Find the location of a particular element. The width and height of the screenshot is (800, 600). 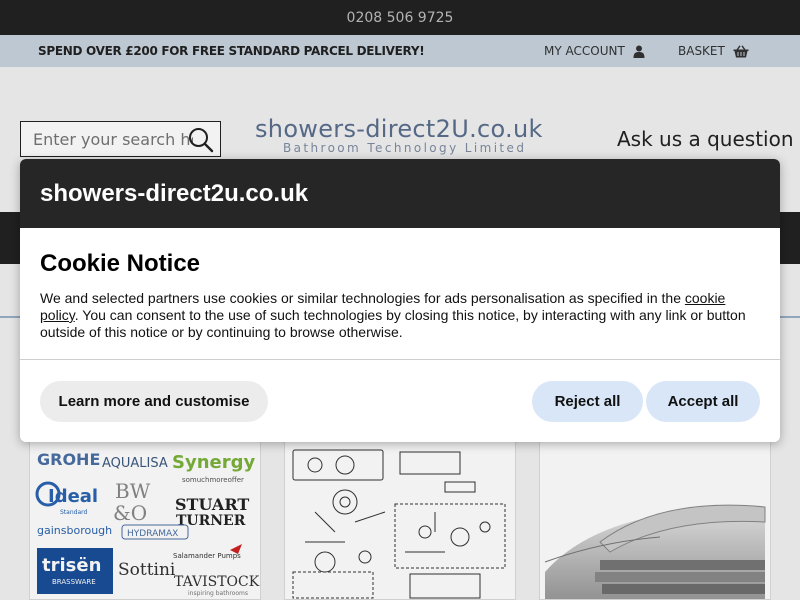

learn-more-button: Learn more and customise is located at coordinates (154, 401).